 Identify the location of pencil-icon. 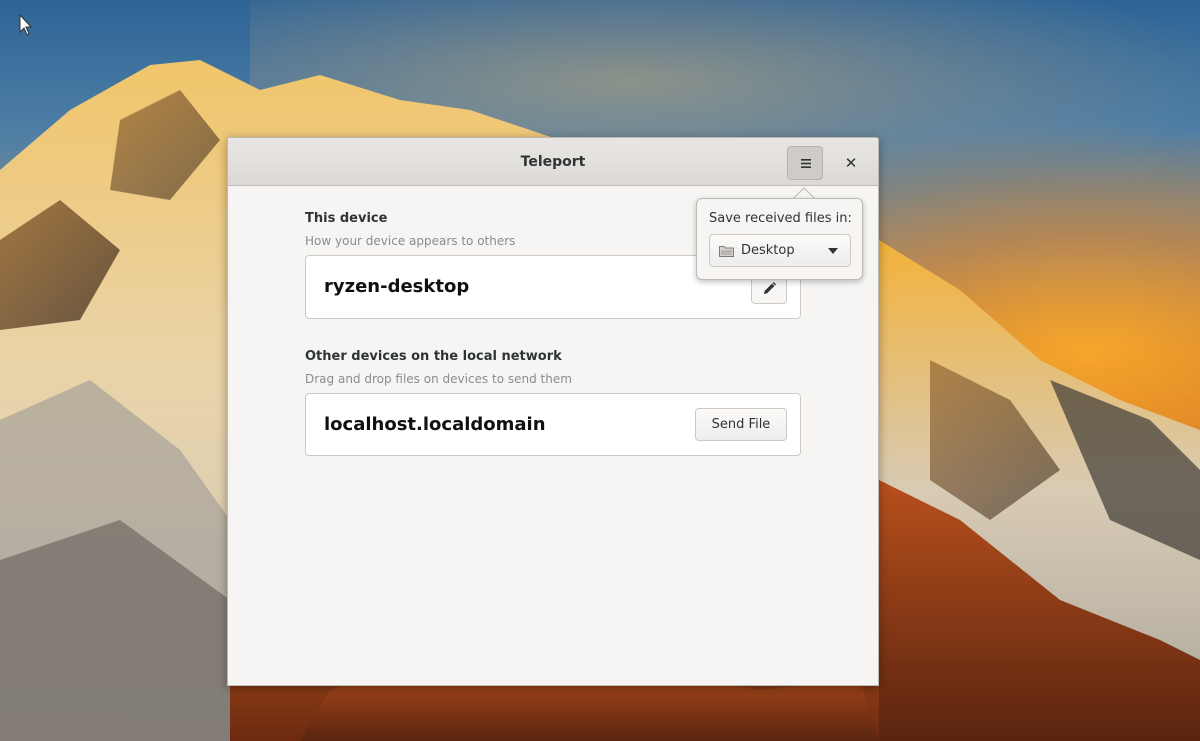
(770, 288).